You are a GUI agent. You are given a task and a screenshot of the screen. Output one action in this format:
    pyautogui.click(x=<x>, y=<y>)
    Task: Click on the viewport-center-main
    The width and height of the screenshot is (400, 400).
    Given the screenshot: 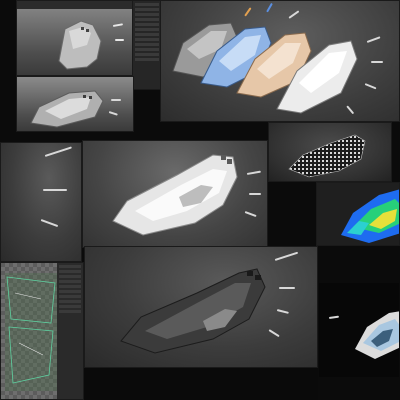 What is the action you would take?
    pyautogui.click(x=175, y=194)
    